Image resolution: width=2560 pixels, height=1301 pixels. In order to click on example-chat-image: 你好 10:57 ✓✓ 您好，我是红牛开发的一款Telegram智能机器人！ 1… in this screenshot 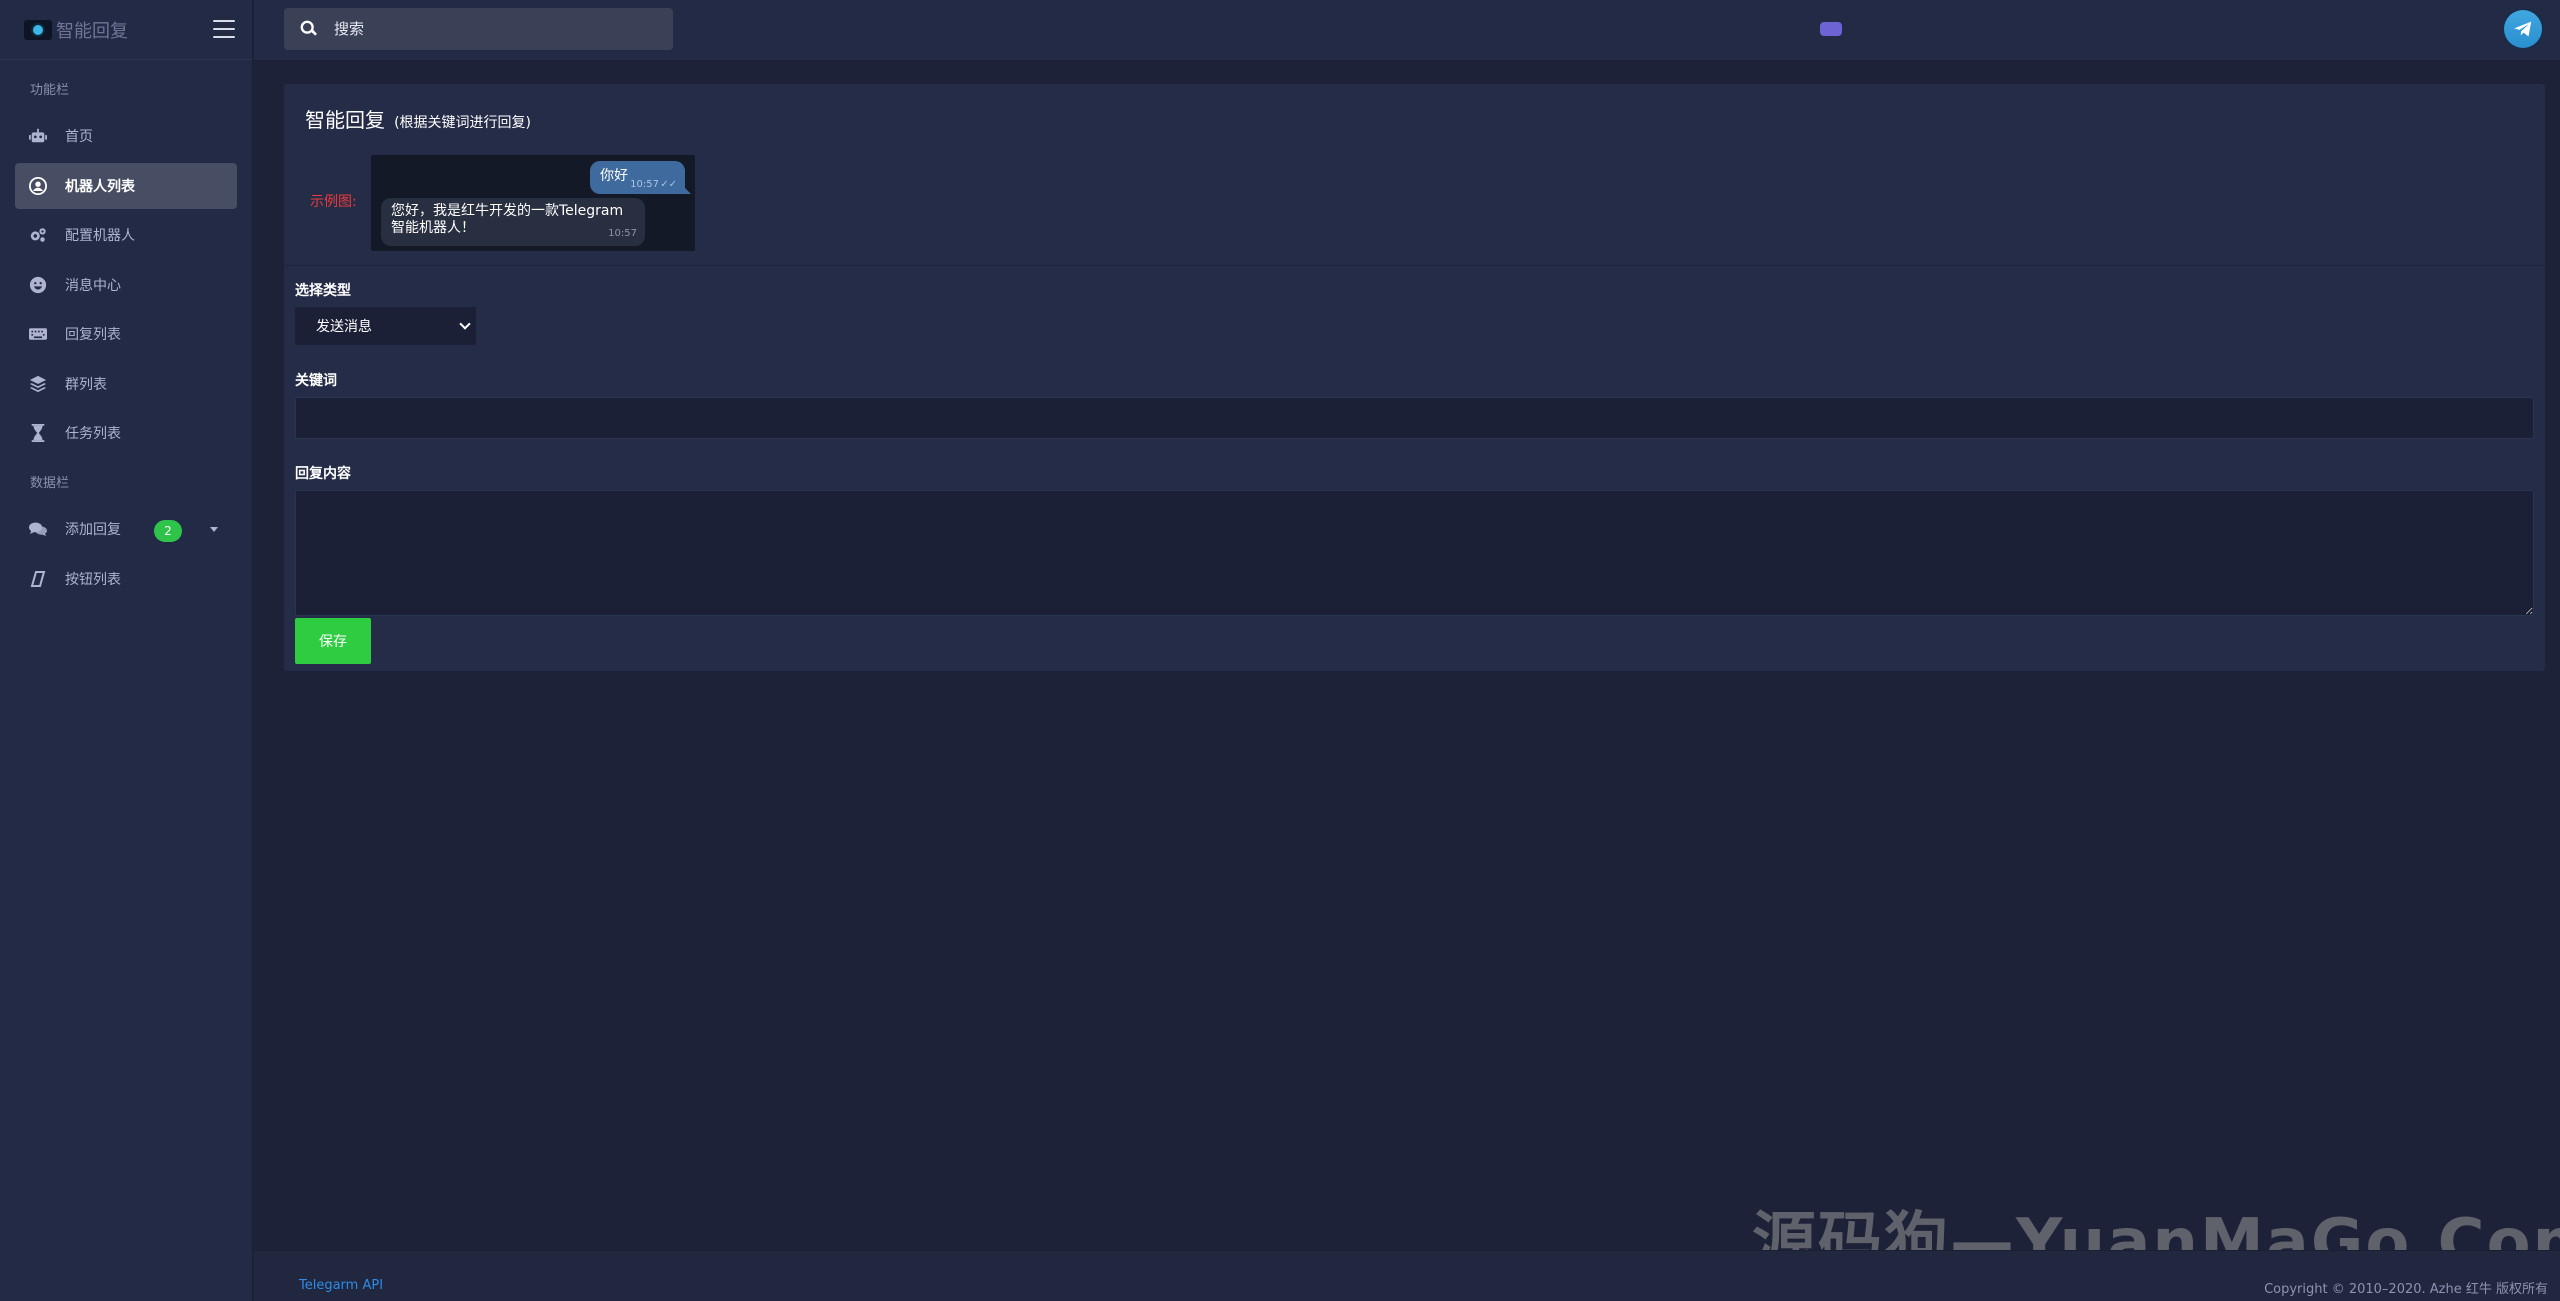, I will do `click(533, 203)`.